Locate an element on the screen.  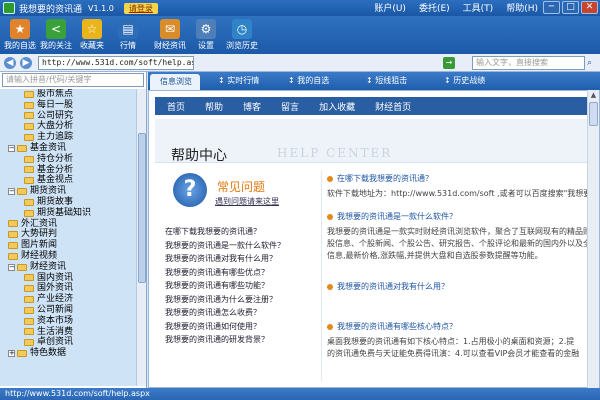
menu-account: 账户(U) is located at coordinates (390, 7).